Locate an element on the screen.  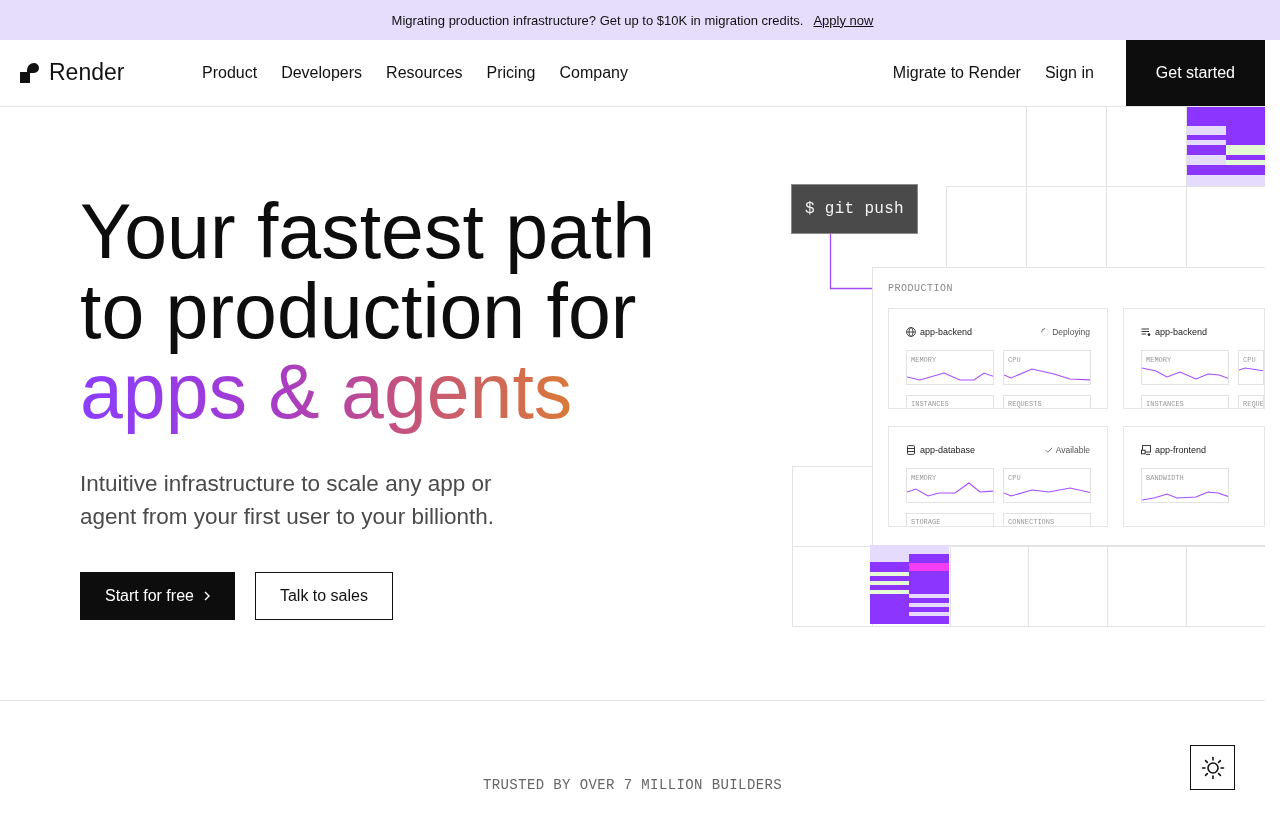
status-label: Deploying is located at coordinates (1071, 332).